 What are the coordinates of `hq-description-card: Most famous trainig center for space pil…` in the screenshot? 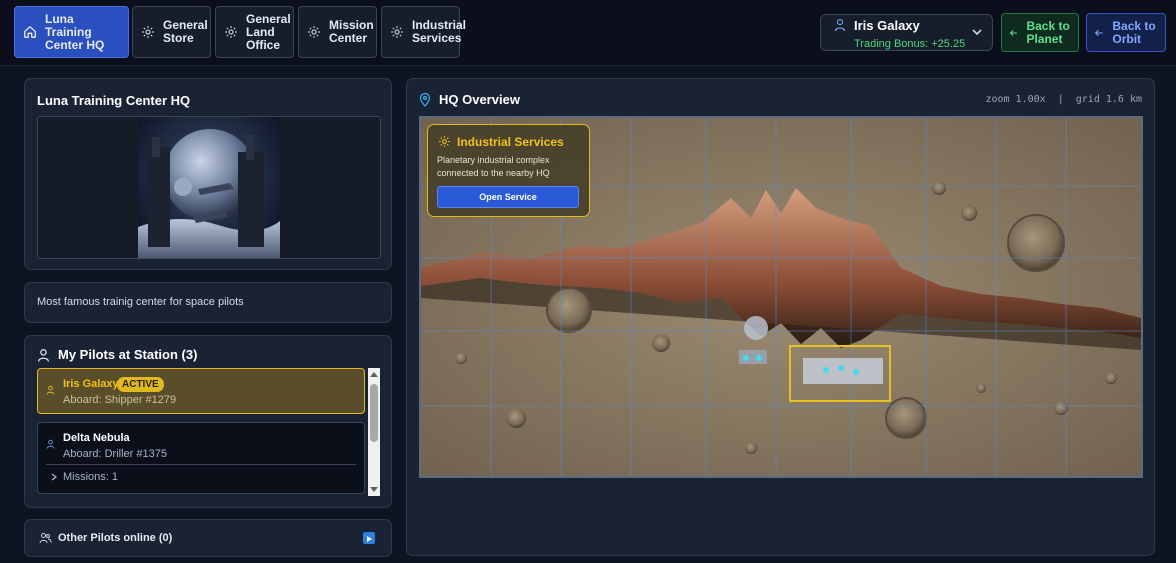 It's located at (208, 302).